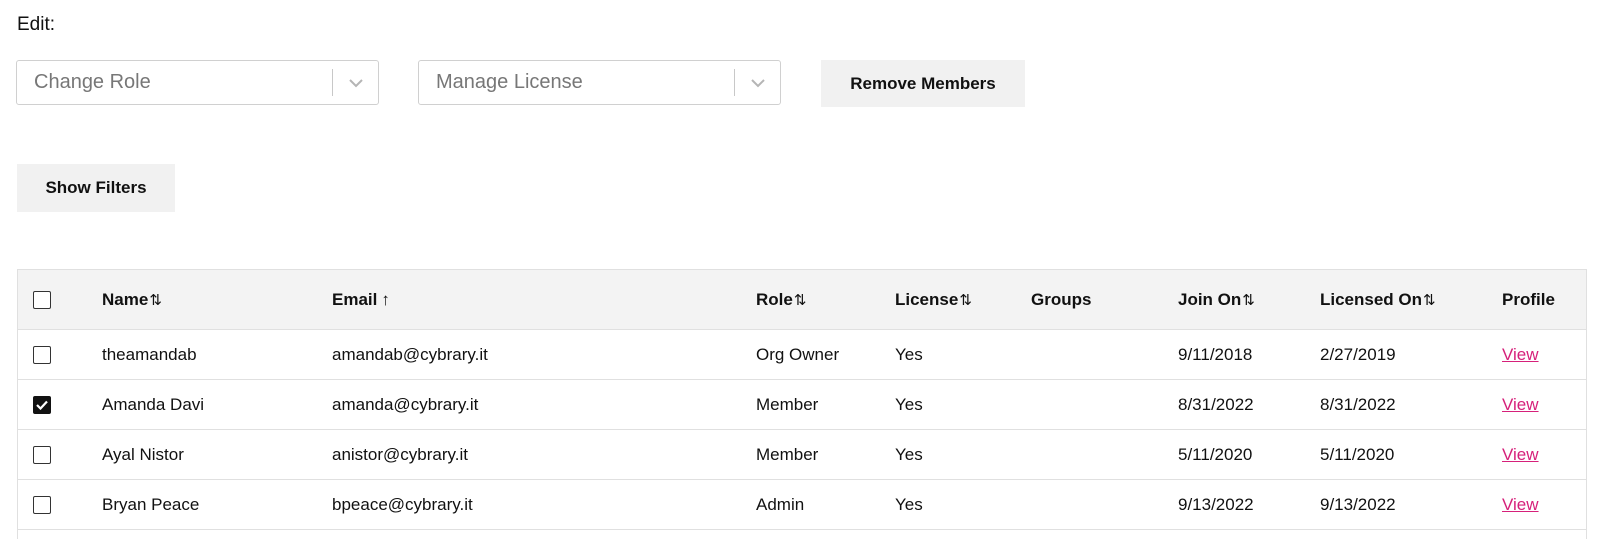 Image resolution: width=1600 pixels, height=539 pixels. Describe the element at coordinates (36, 24) in the screenshot. I see `edit-label: Edit:` at that location.